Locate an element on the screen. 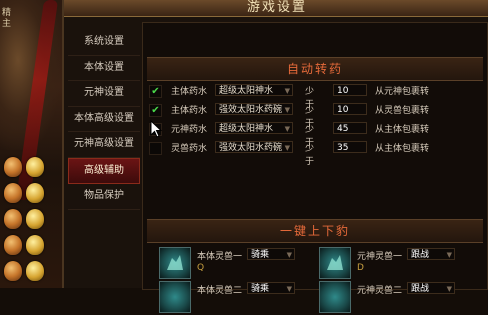 The image size is (488, 315). threshold-input: 35 is located at coordinates (350, 147).